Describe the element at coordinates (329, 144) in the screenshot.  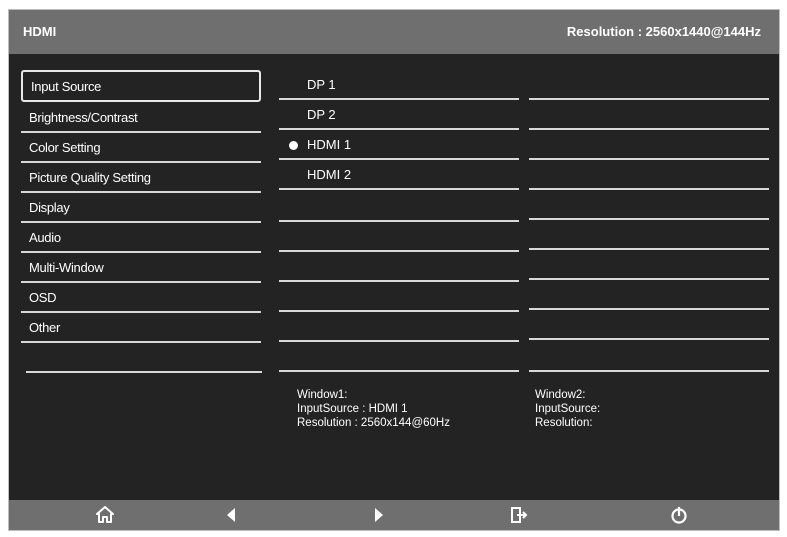
I see `option-label: HDMI 1` at that location.